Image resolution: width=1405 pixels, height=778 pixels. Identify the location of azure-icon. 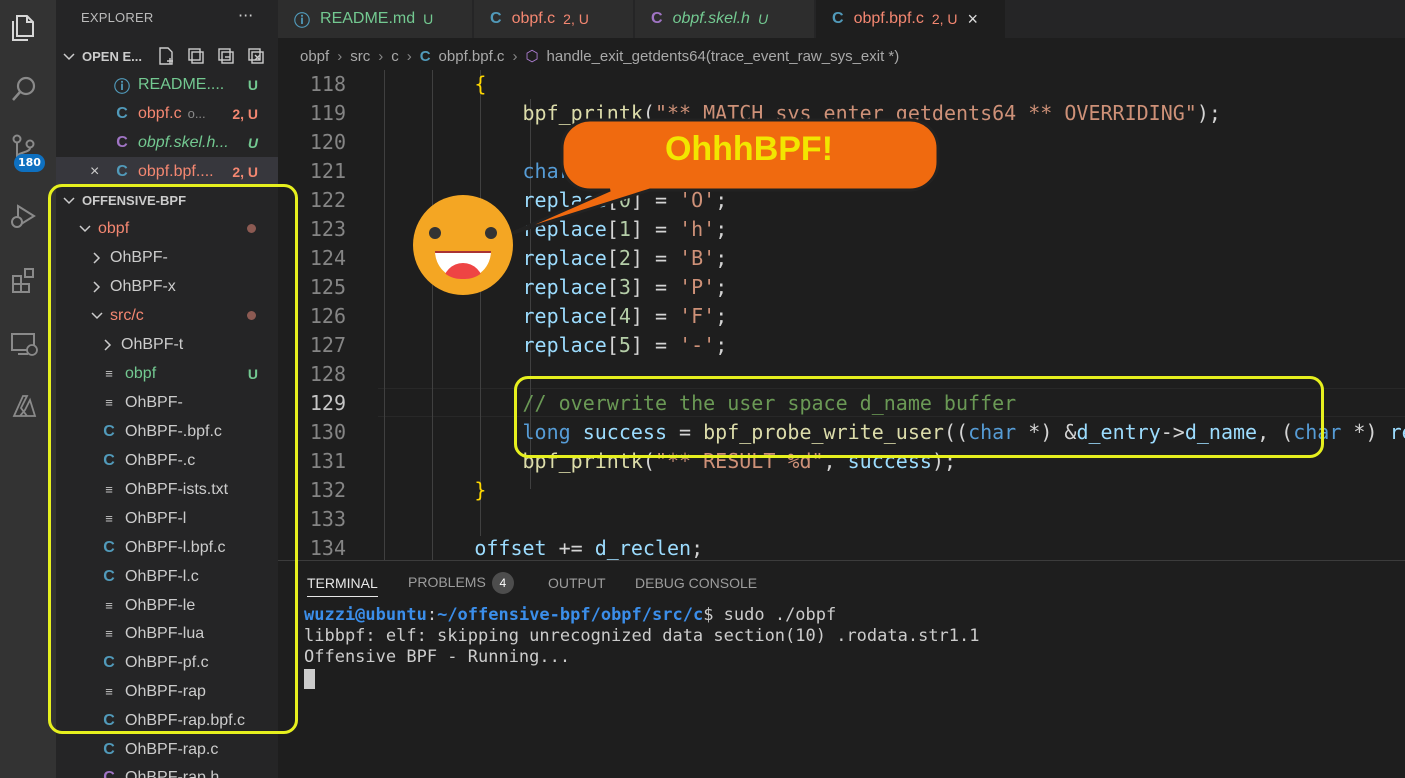
(24, 406).